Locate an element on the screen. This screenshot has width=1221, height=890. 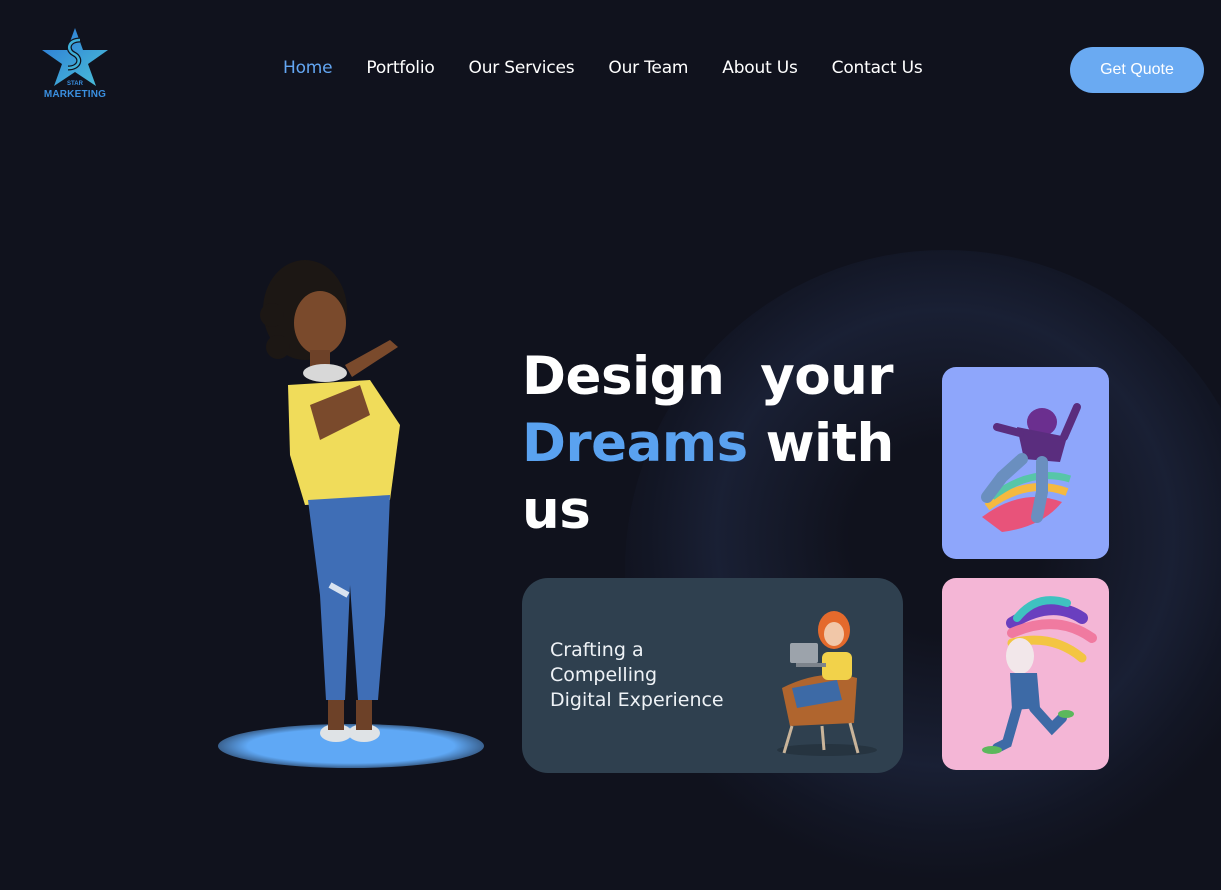
running-figure-illustration is located at coordinates (1039, 675).